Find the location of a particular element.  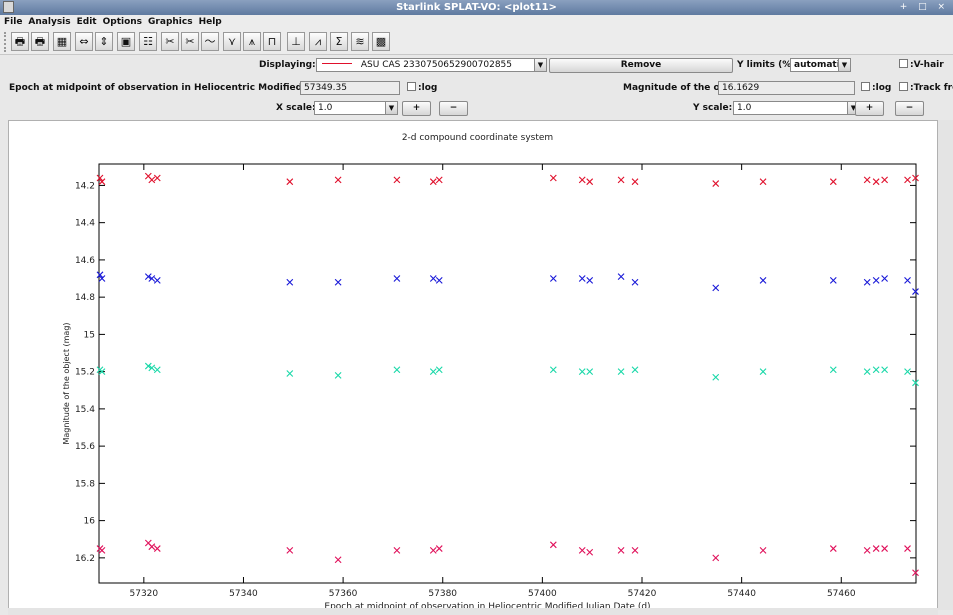

x-tick-label: 57380 is located at coordinates (442, 594).